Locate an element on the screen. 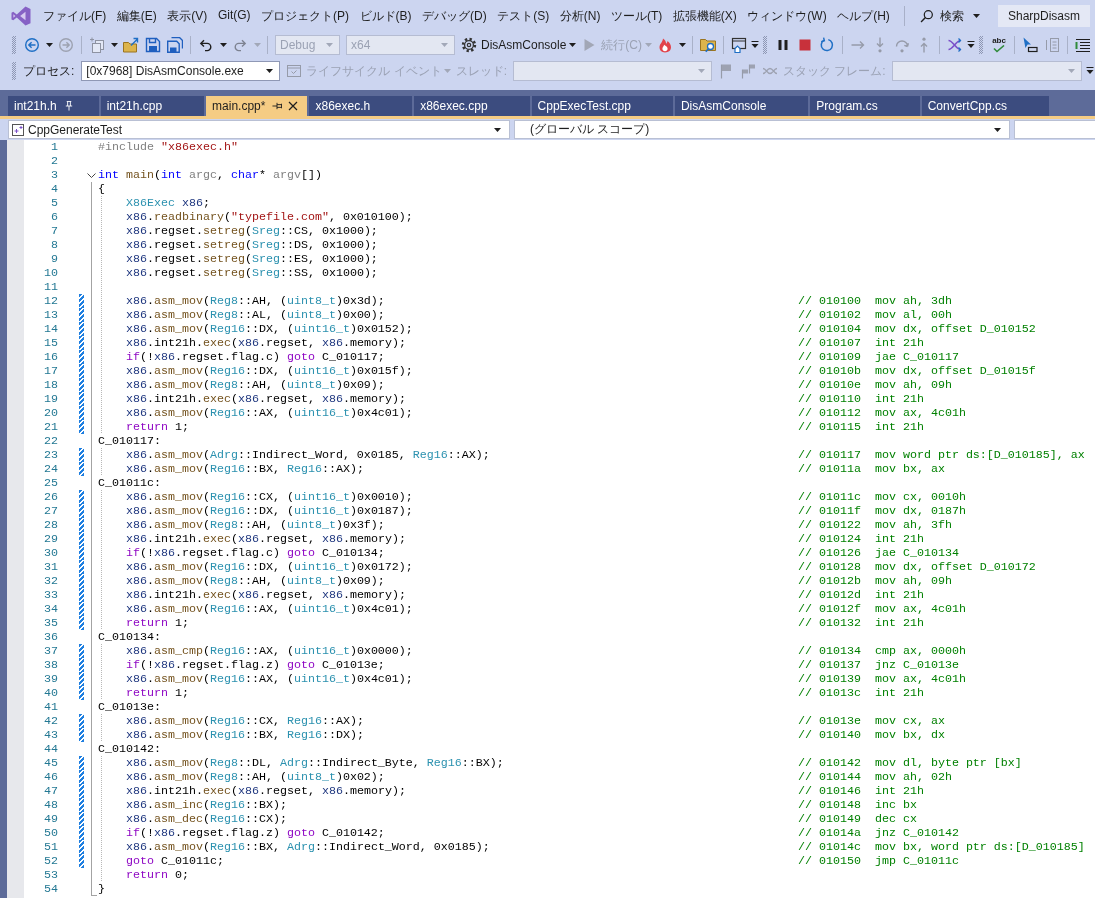 The height and width of the screenshot is (898, 1095). start-button: DisAsmConsole is located at coordinates (514, 45).